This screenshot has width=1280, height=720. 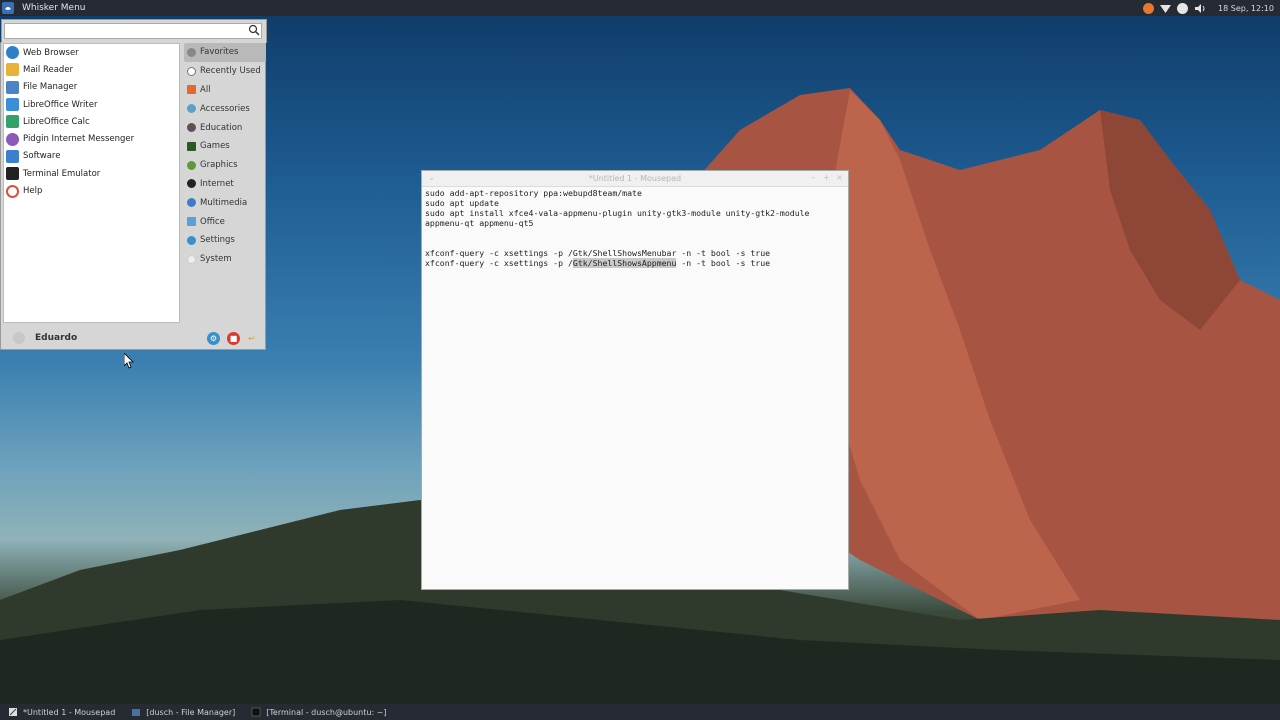 What do you see at coordinates (191, 240) in the screenshot?
I see `settings-icon` at bounding box center [191, 240].